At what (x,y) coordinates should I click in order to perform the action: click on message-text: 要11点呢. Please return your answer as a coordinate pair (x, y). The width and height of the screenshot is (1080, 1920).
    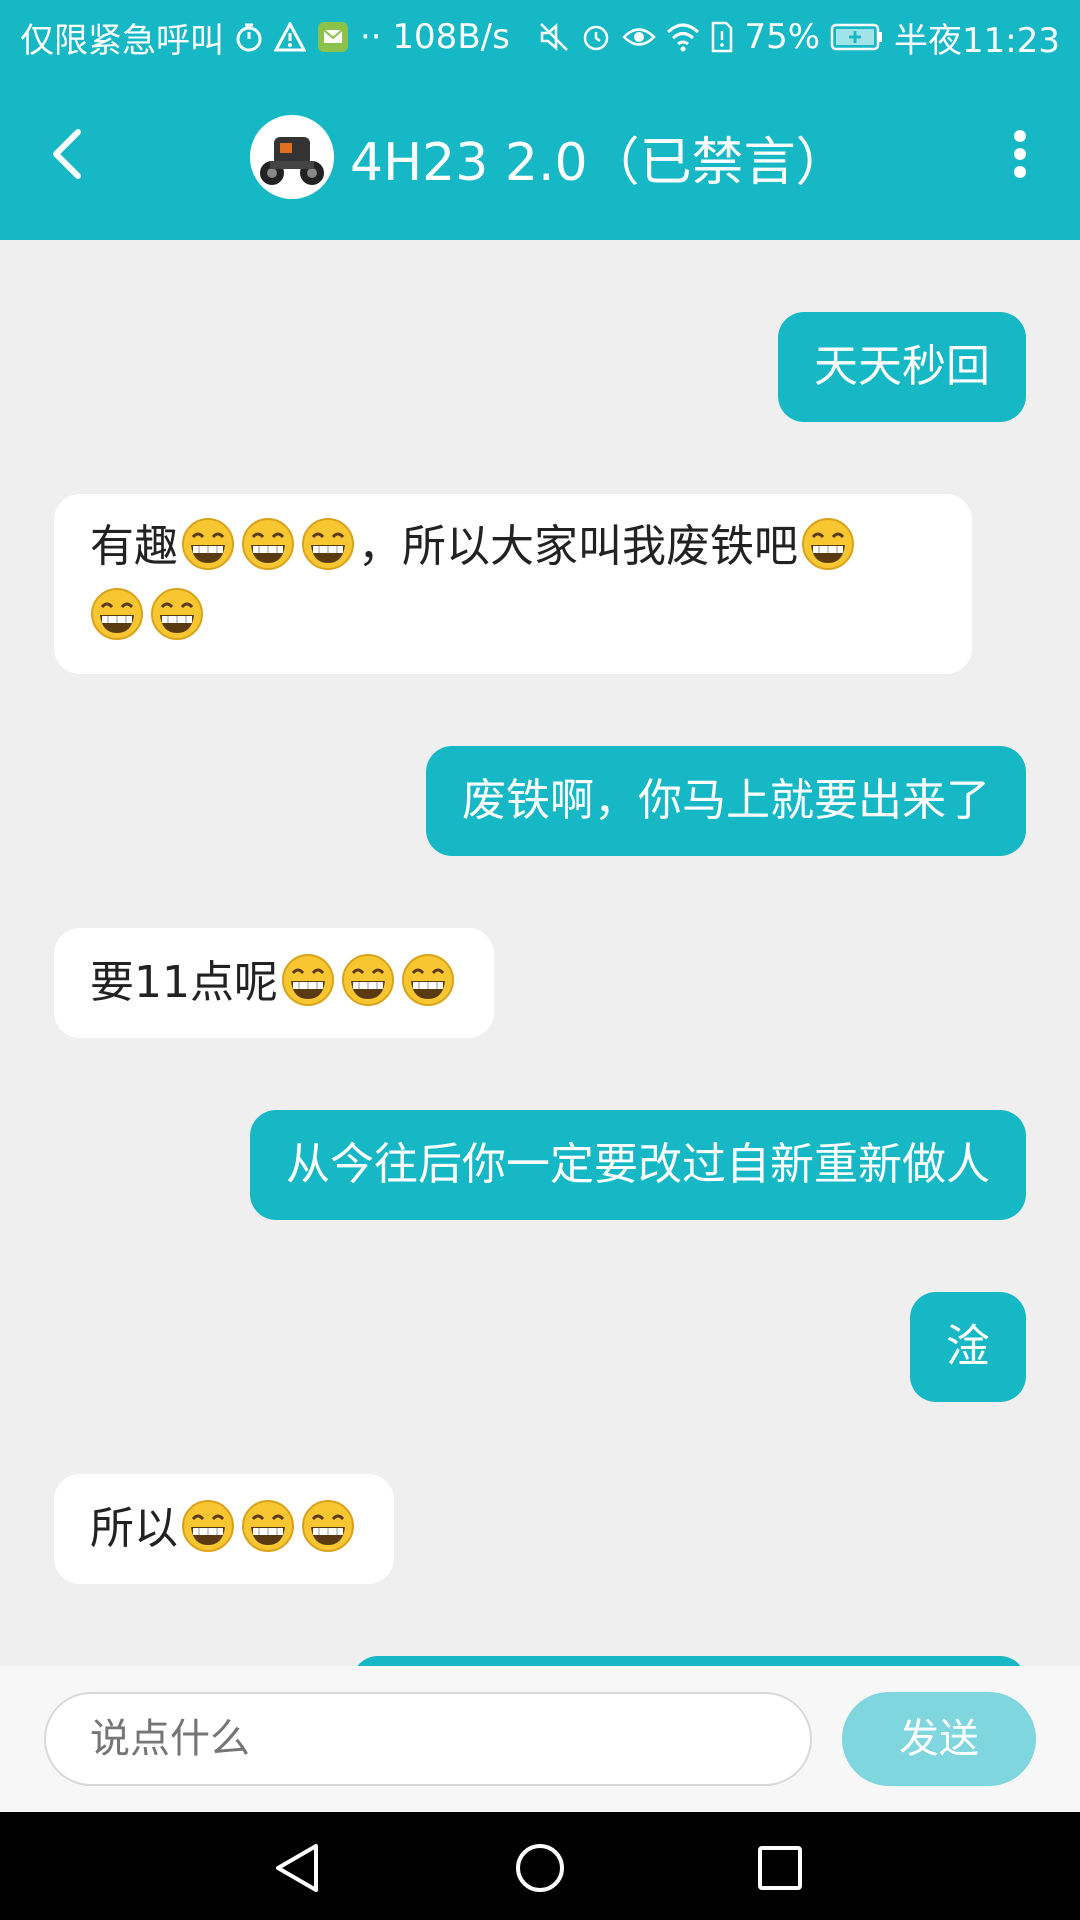
    Looking at the image, I should click on (184, 982).